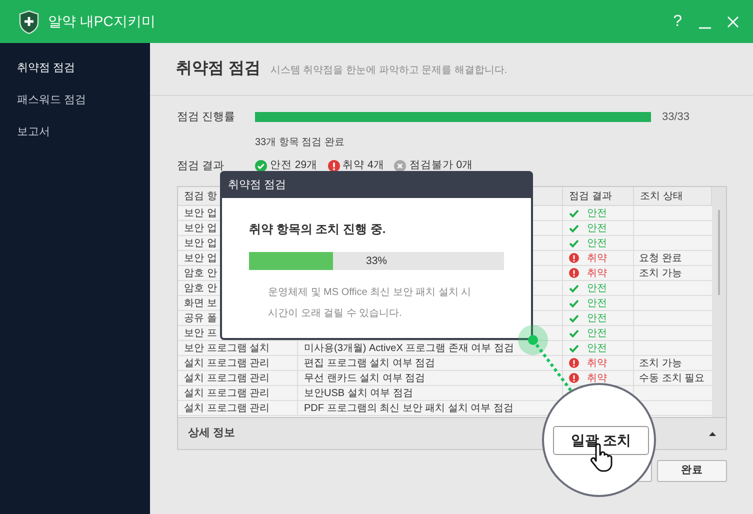 The width and height of the screenshot is (753, 514). Describe the element at coordinates (200, 333) in the screenshot. I see `table-cell-text: 보안 프` at that location.